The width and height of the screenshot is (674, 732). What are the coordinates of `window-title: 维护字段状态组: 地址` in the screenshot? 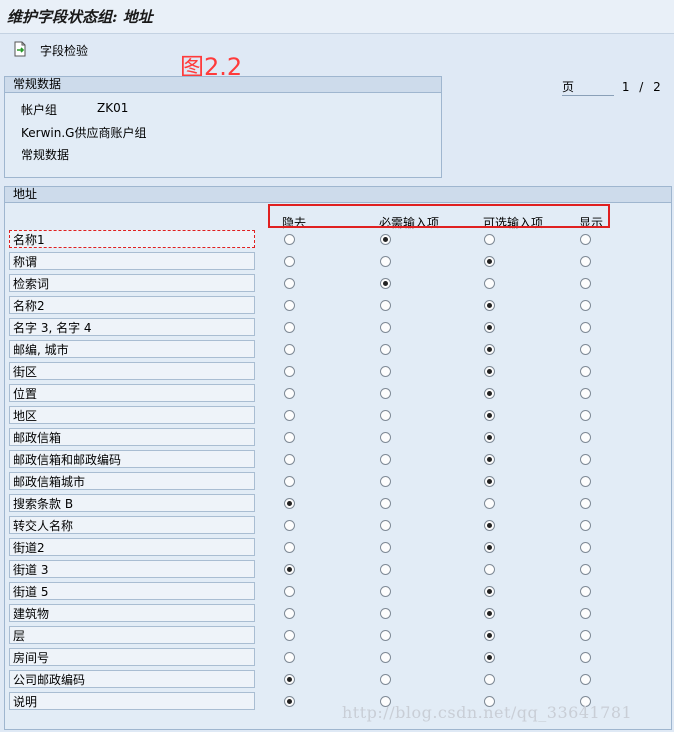 It's located at (80, 17).